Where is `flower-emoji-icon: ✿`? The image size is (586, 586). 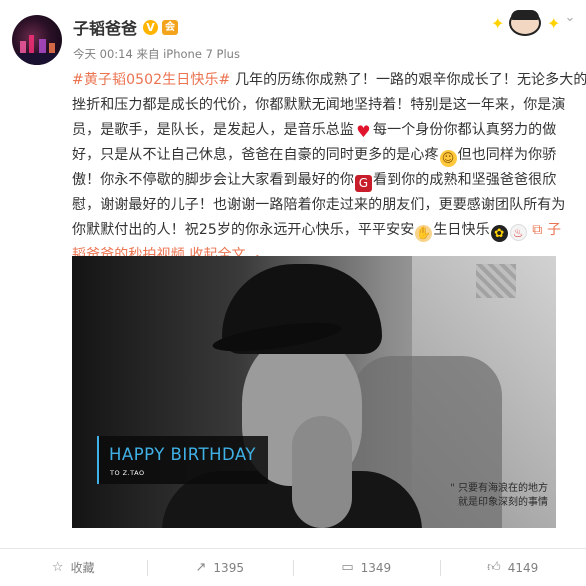
flower-emoji-icon: ✿ is located at coordinates (499, 233).